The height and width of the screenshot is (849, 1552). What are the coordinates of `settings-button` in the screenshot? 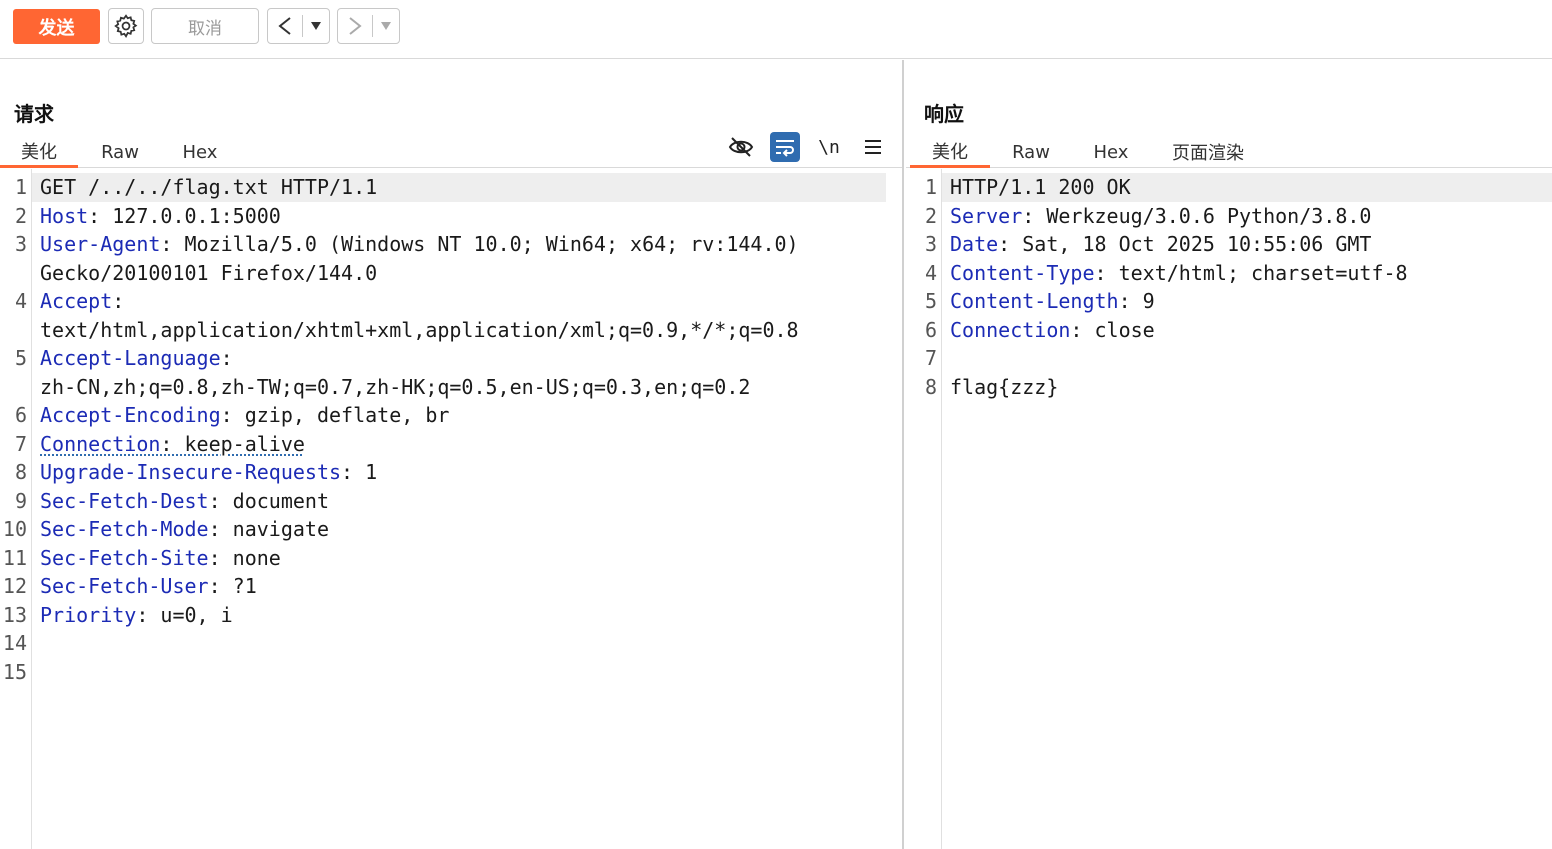 It's located at (126, 26).